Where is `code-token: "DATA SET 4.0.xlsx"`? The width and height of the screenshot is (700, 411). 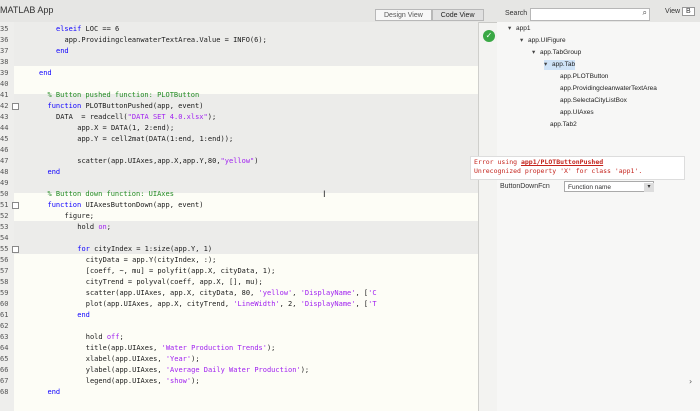
code-token: "DATA SET 4.0.xlsx" is located at coordinates (167, 117).